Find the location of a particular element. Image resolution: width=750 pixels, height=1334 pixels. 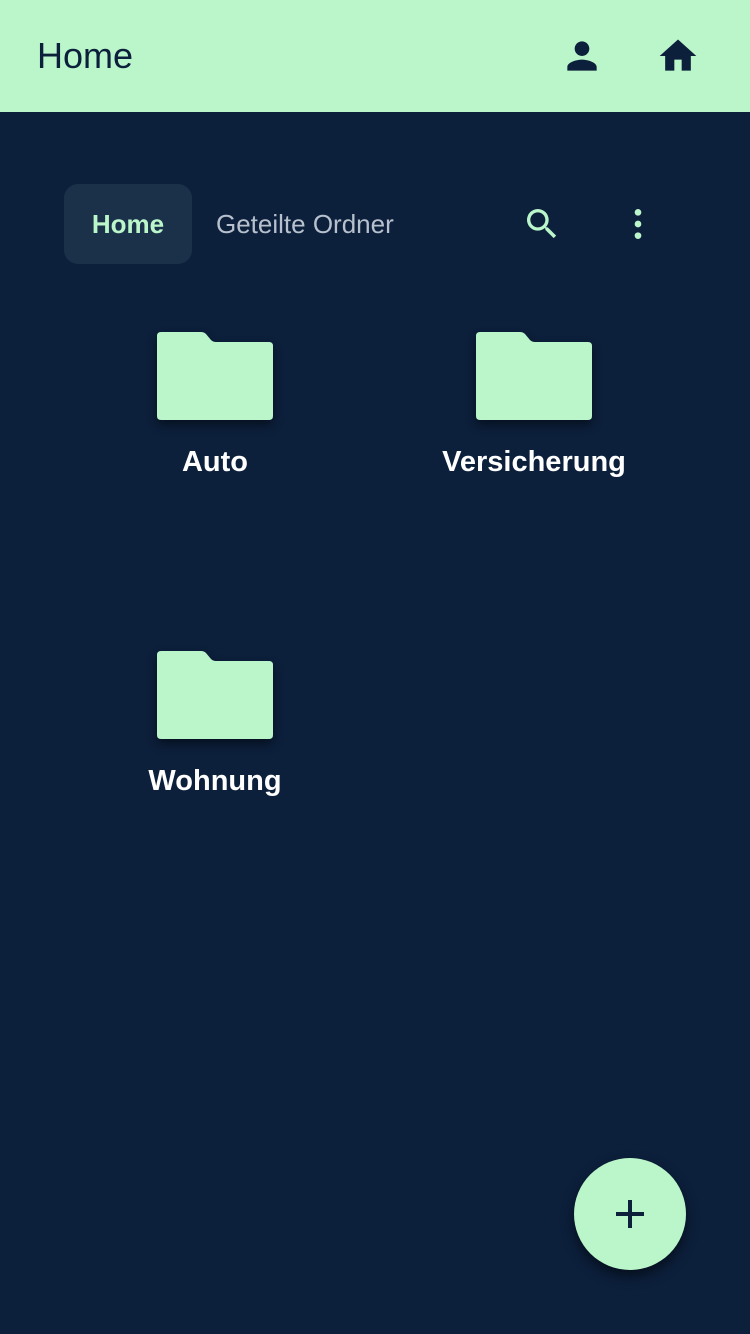

home-button is located at coordinates (678, 56).